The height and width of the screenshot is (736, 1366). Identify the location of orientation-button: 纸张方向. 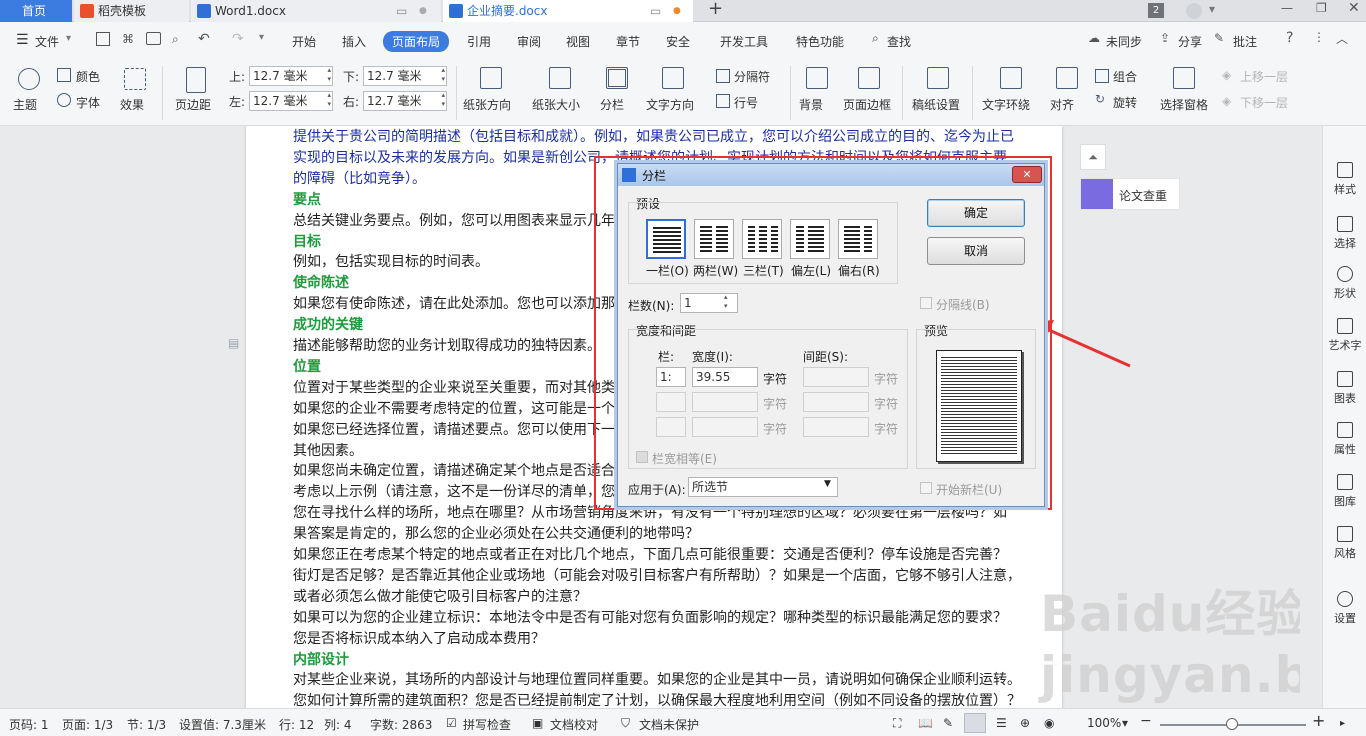
(487, 104).